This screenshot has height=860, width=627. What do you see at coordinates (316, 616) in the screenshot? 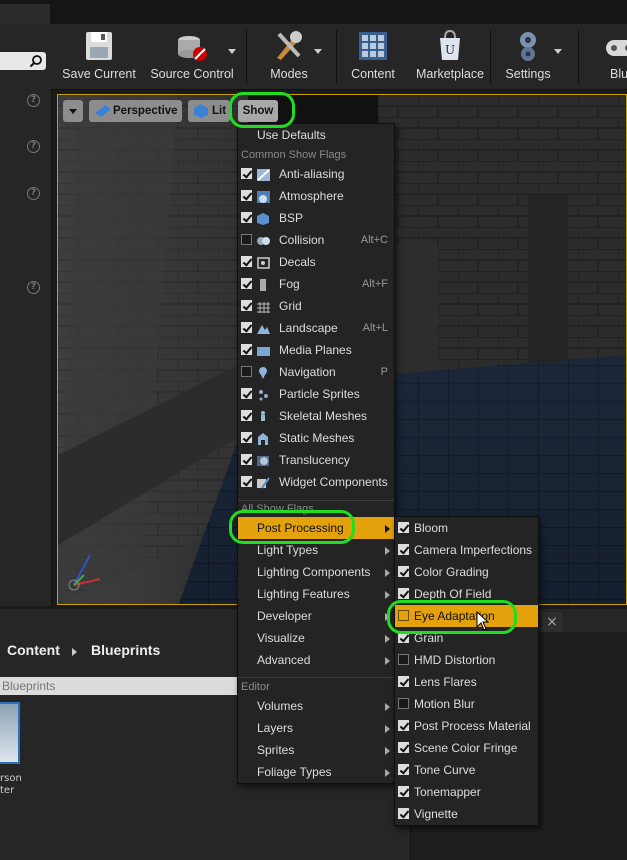
I see `submenu-item: Developer` at bounding box center [316, 616].